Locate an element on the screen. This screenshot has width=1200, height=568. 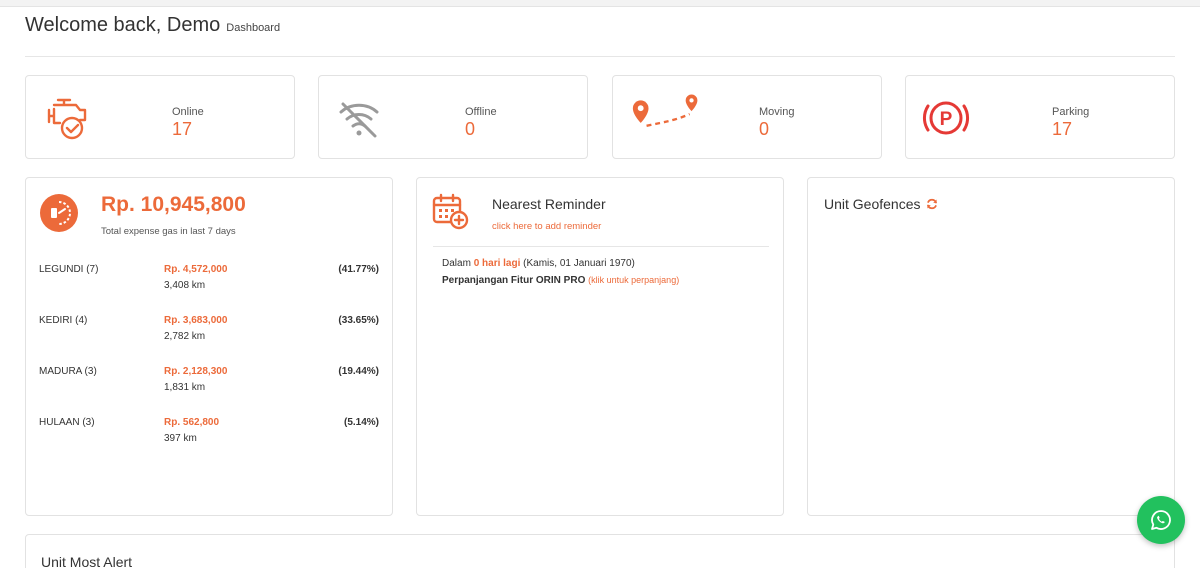
gas-row-name: MADURA (3) is located at coordinates (68, 371).